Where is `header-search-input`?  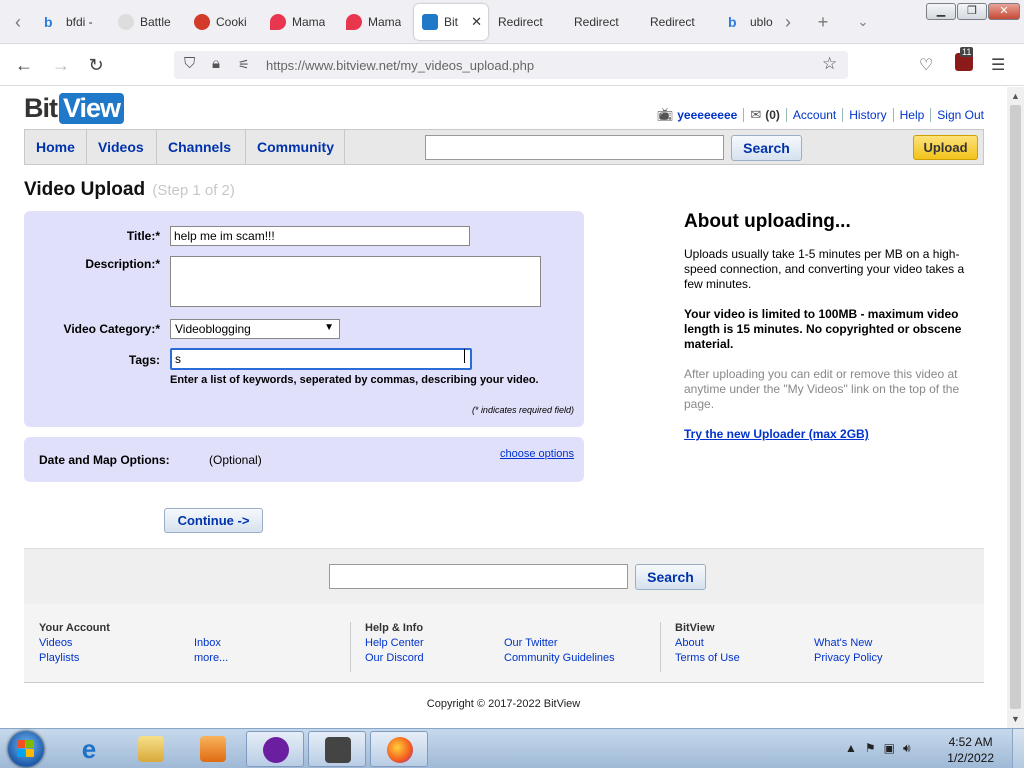
header-search-input is located at coordinates (574, 147).